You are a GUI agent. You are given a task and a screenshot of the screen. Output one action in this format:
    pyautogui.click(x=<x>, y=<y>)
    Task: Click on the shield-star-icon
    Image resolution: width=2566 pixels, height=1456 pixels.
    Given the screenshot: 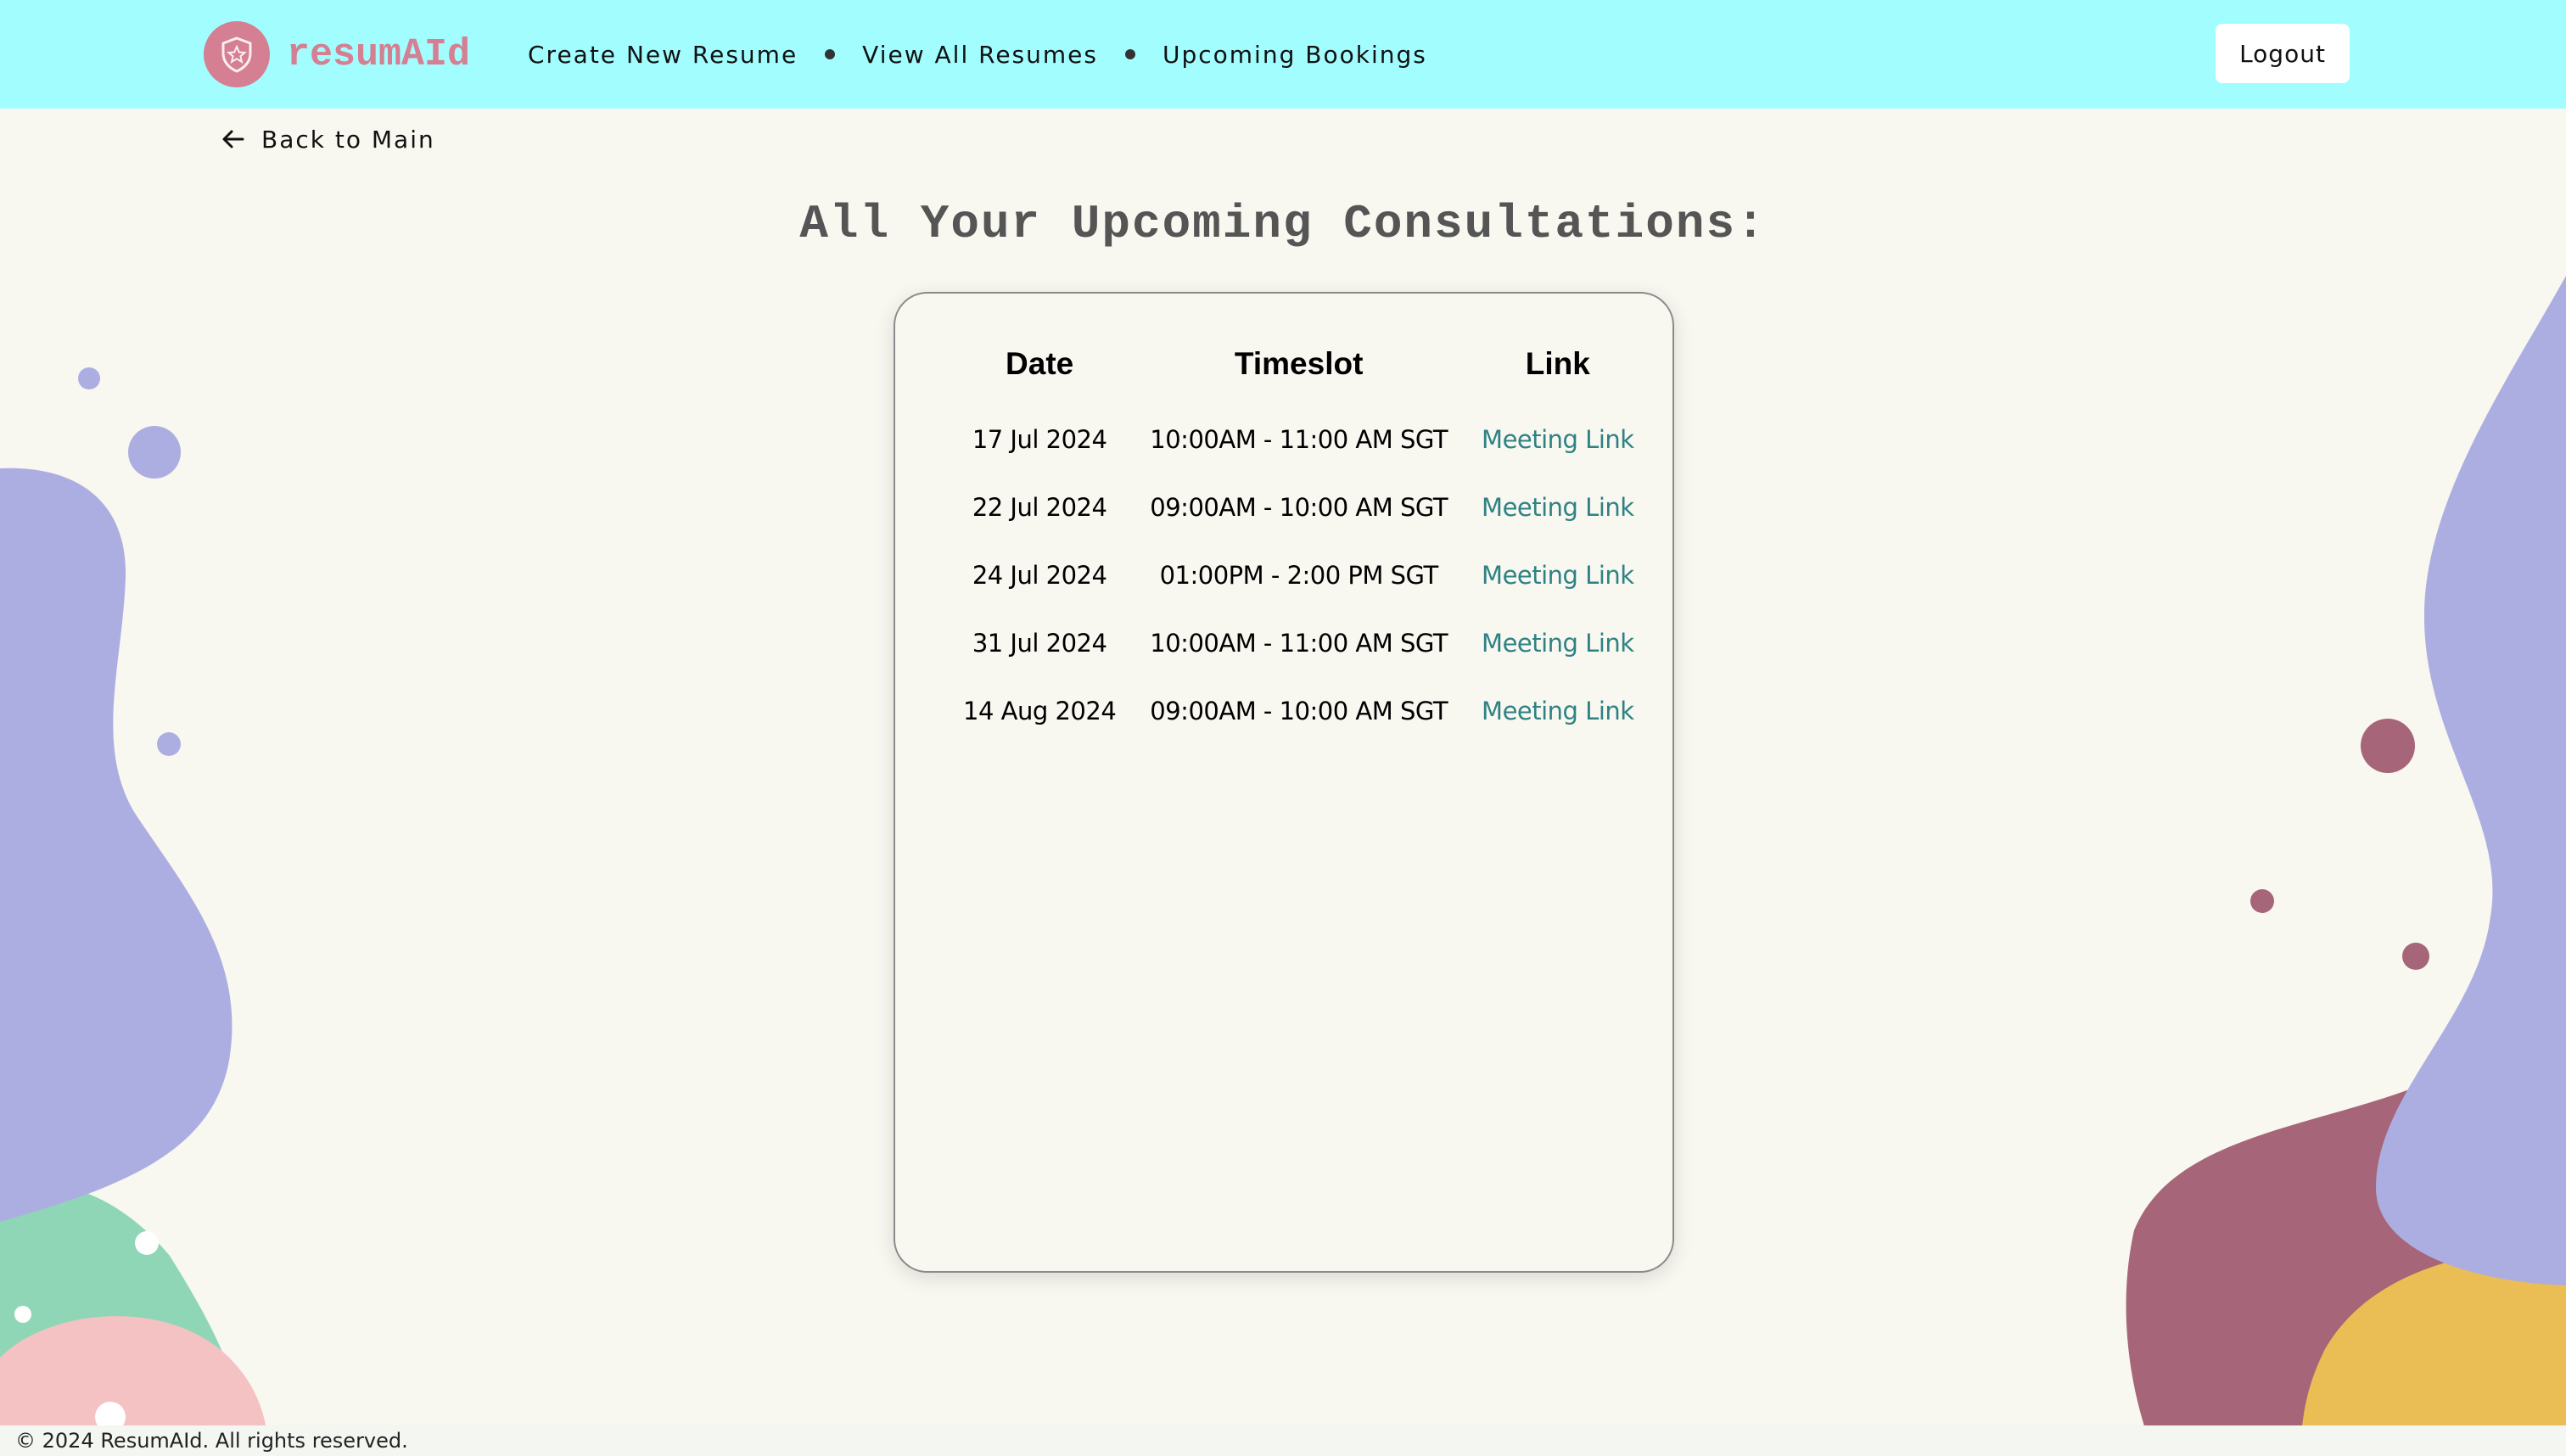 What is the action you would take?
    pyautogui.click(x=237, y=54)
    